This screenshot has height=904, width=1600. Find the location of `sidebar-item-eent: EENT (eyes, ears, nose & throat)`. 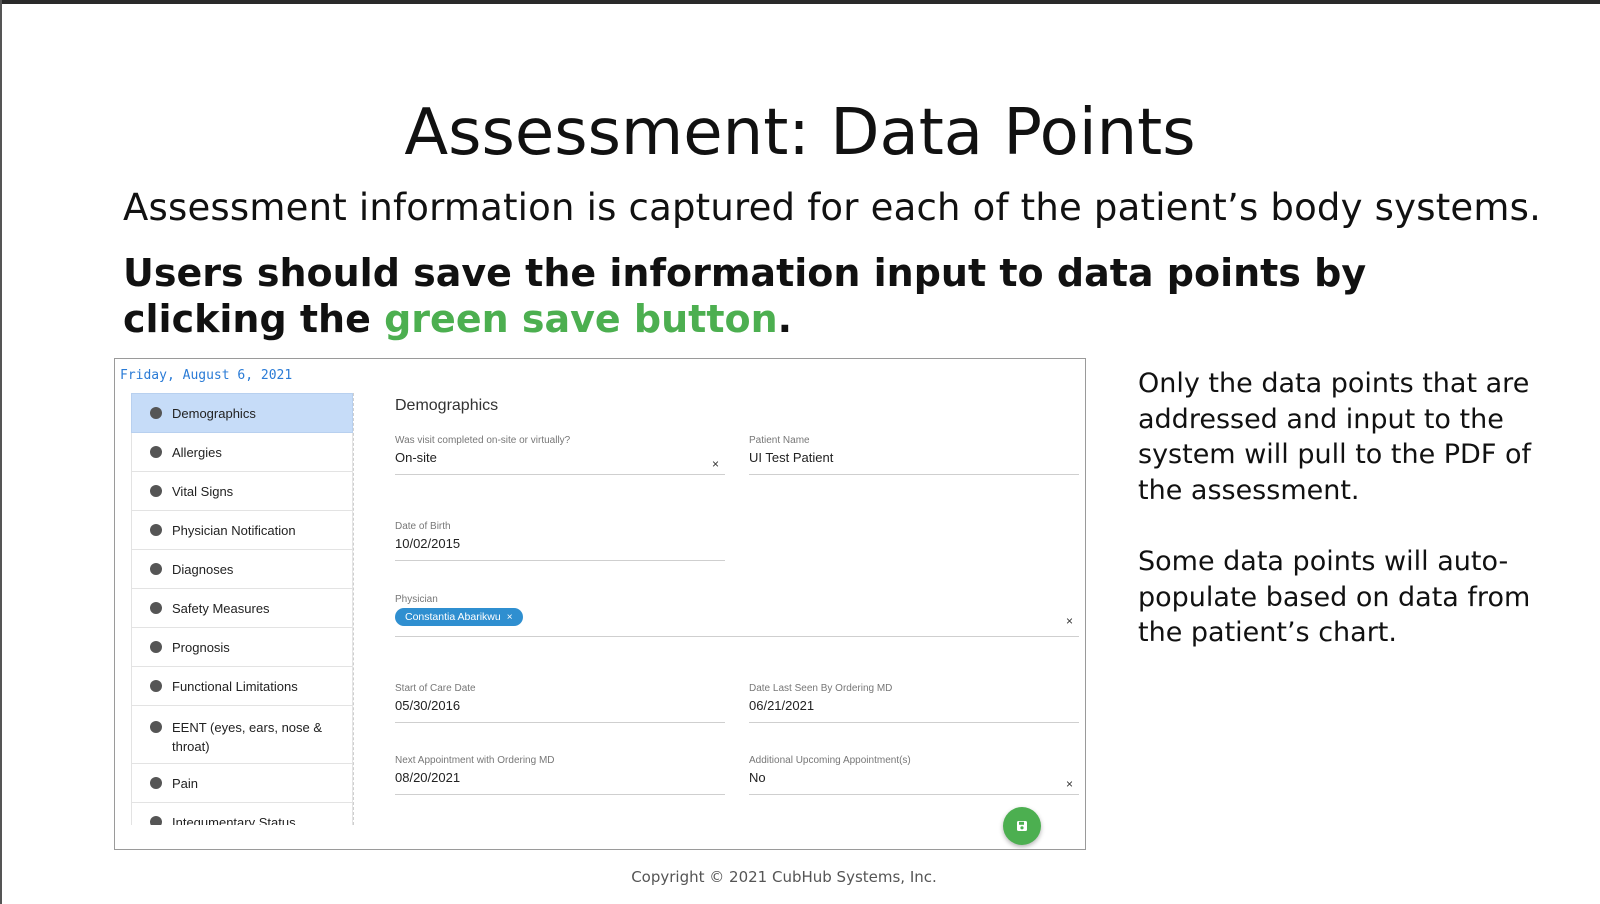

sidebar-item-eent: EENT (eyes, ears, nose & throat) is located at coordinates (242, 735).